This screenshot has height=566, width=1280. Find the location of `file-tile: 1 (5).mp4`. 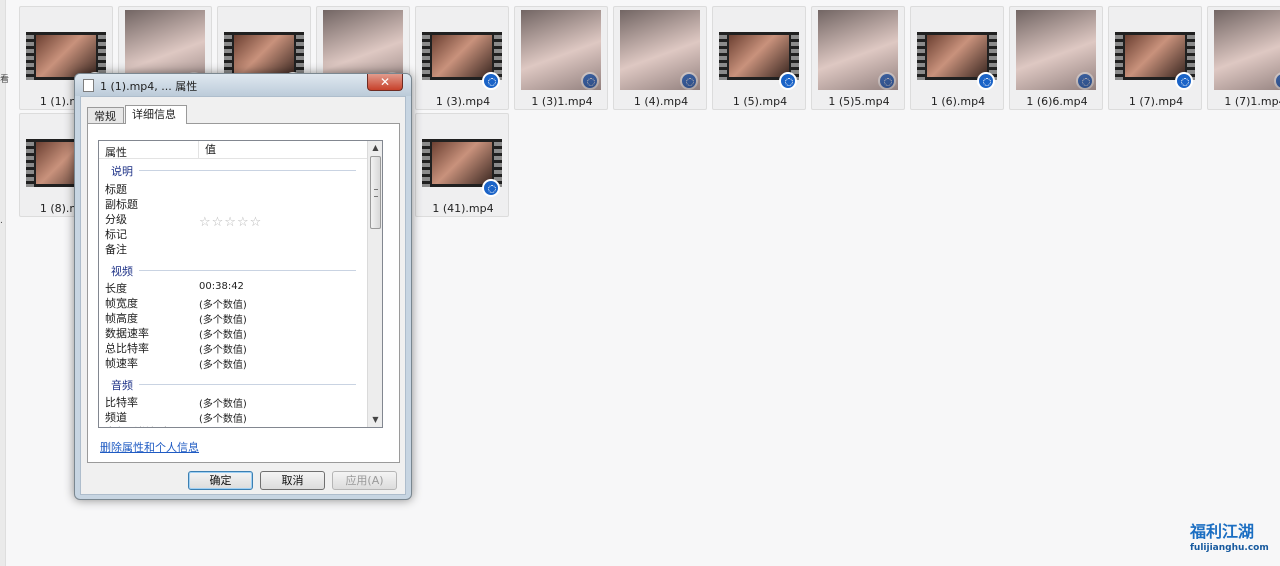

file-tile: 1 (5).mp4 is located at coordinates (759, 58).